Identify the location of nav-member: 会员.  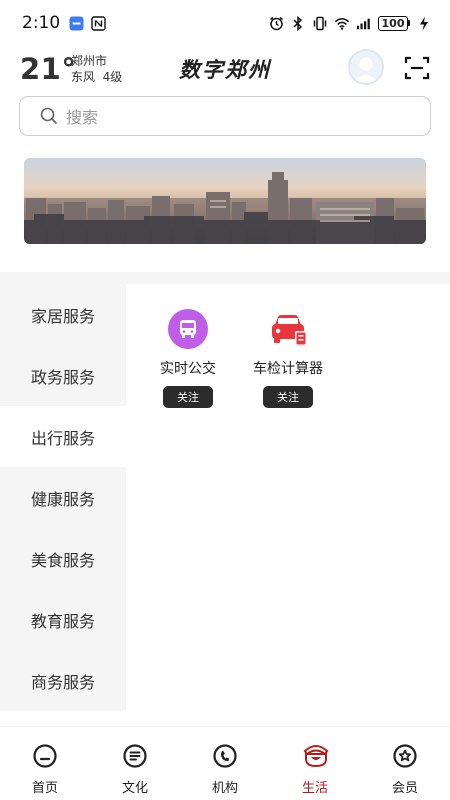
(405, 763).